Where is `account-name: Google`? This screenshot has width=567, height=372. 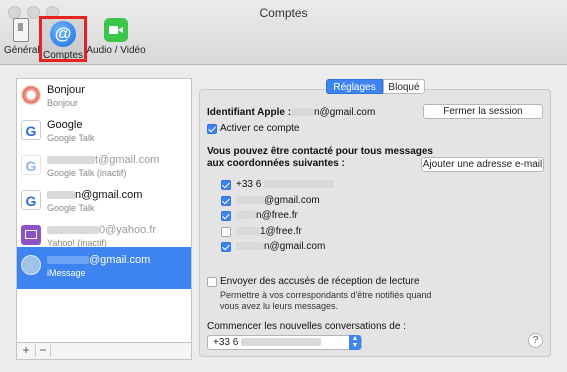 account-name: Google is located at coordinates (65, 125).